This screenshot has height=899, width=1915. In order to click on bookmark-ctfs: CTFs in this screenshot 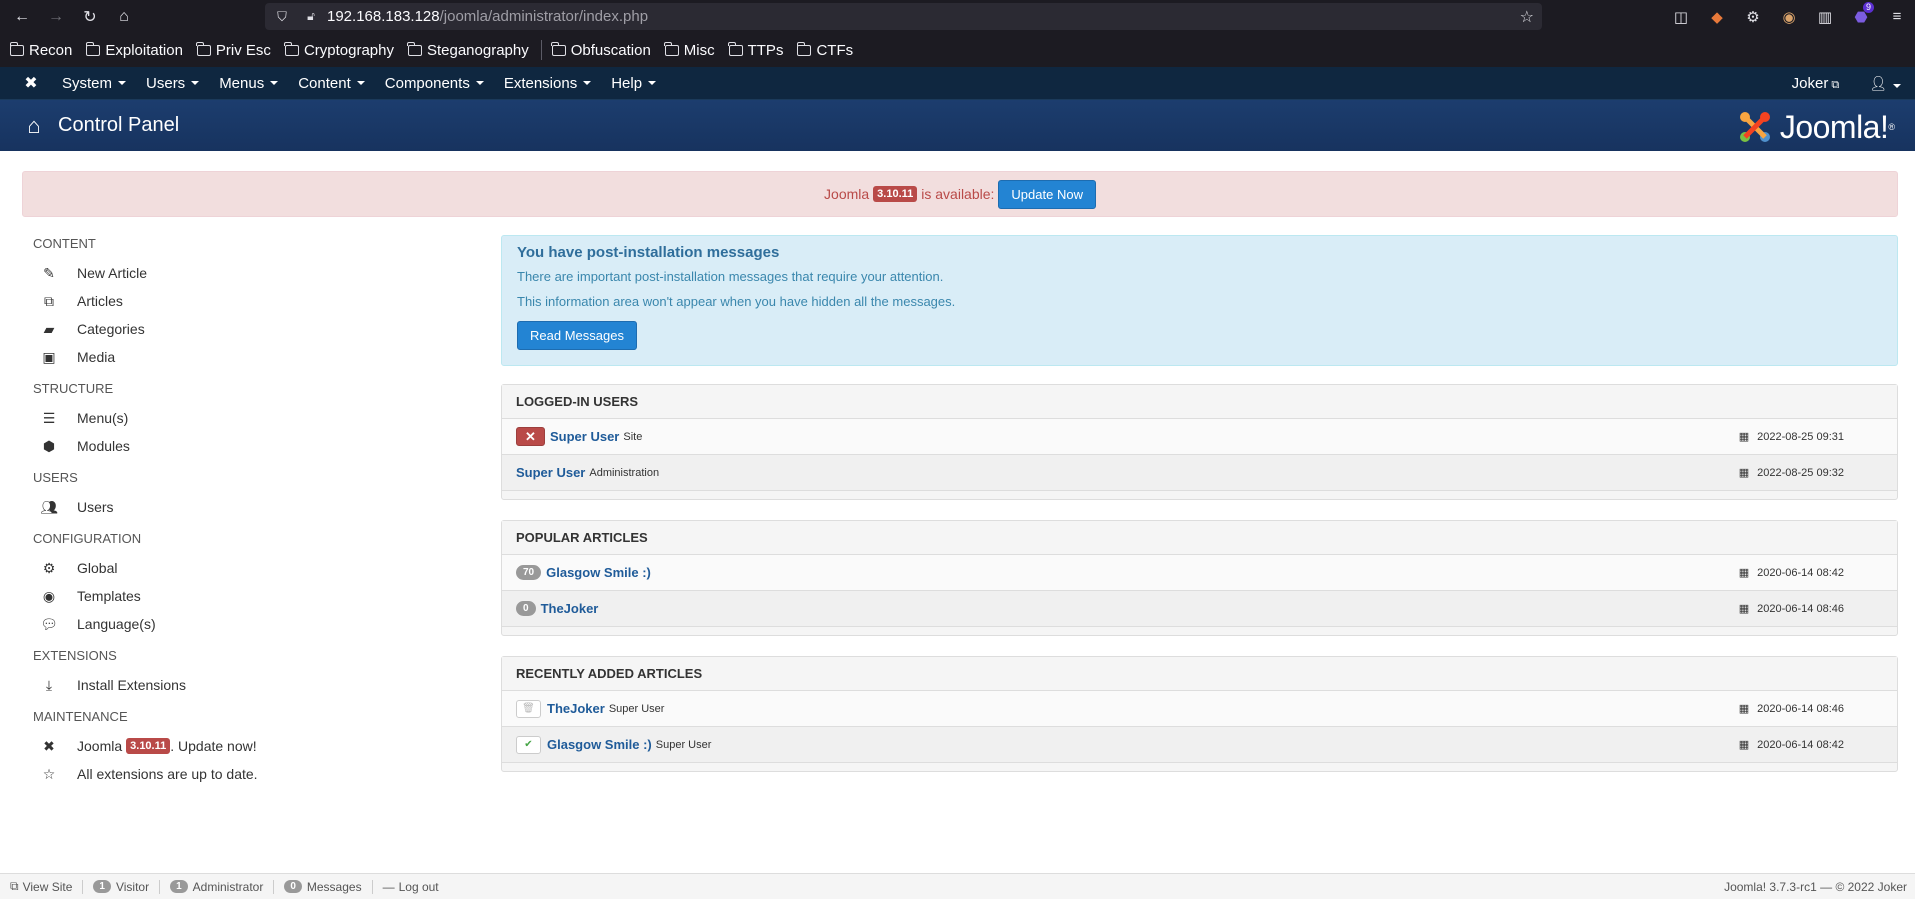, I will do `click(824, 50)`.